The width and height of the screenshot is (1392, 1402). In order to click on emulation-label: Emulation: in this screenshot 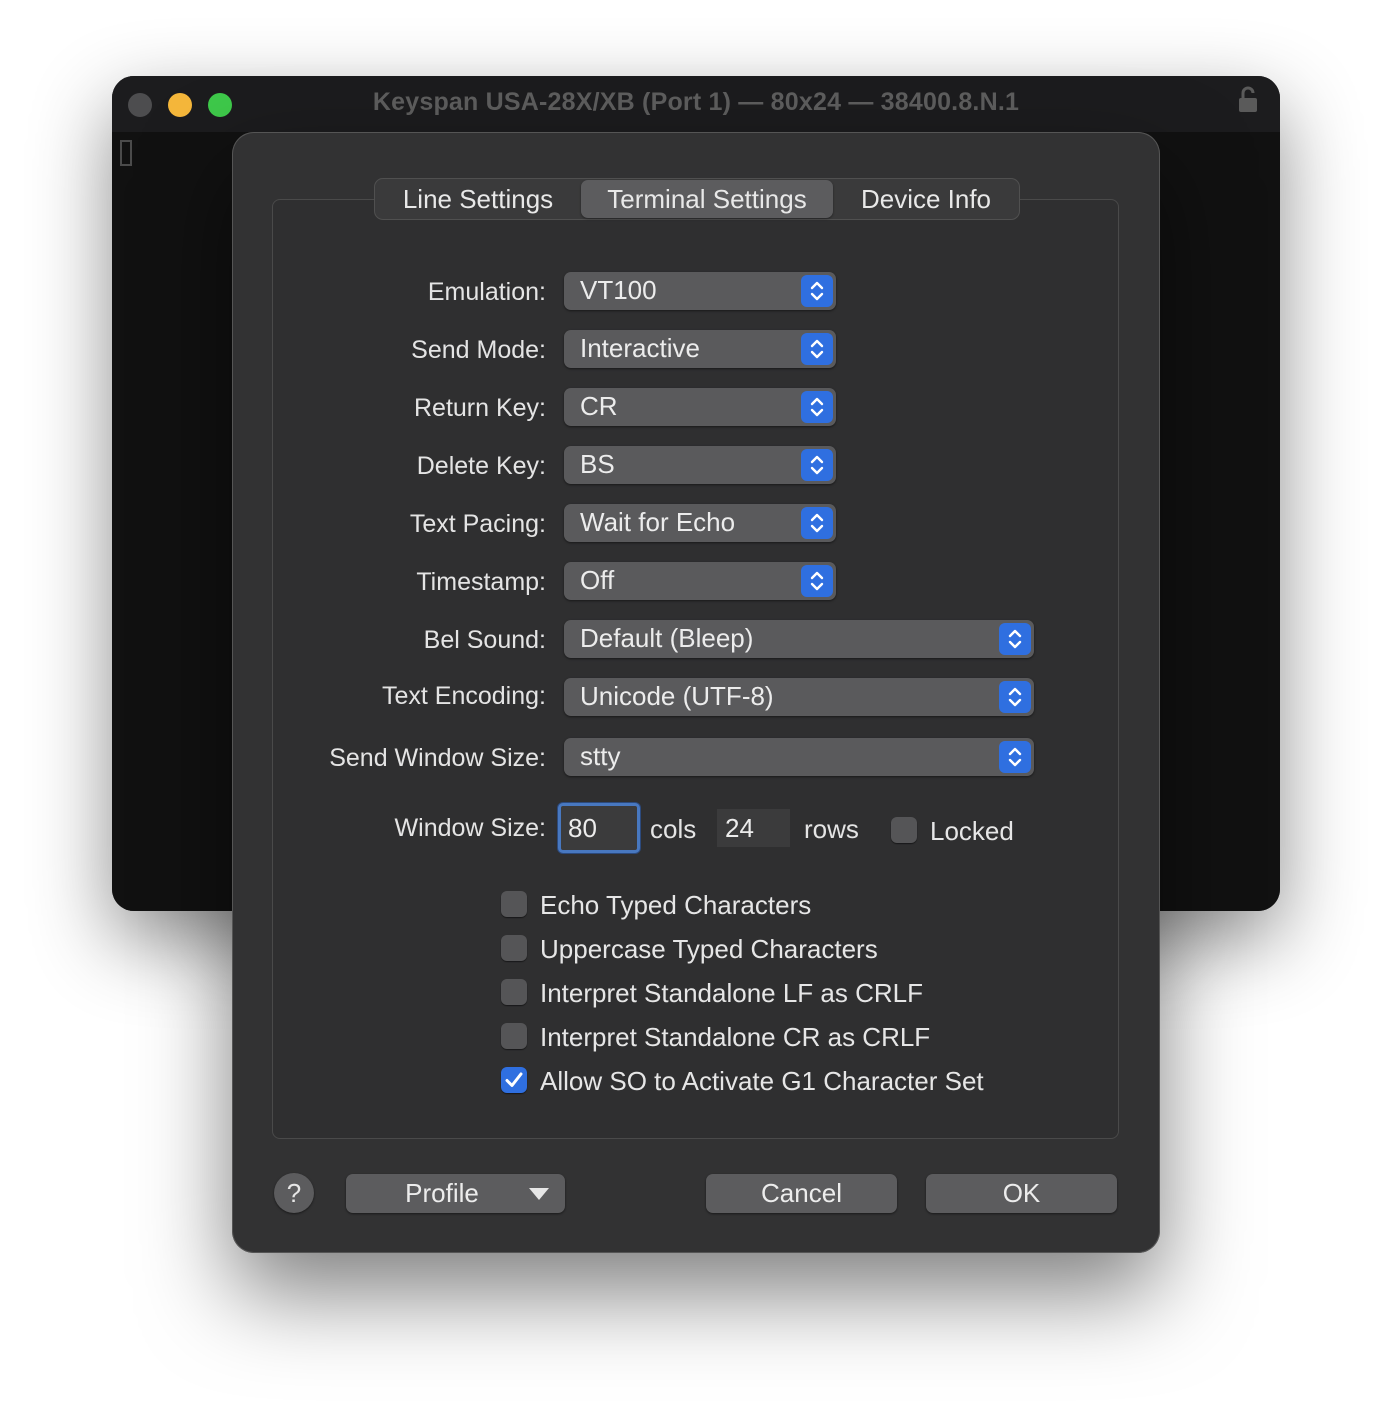, I will do `click(486, 292)`.